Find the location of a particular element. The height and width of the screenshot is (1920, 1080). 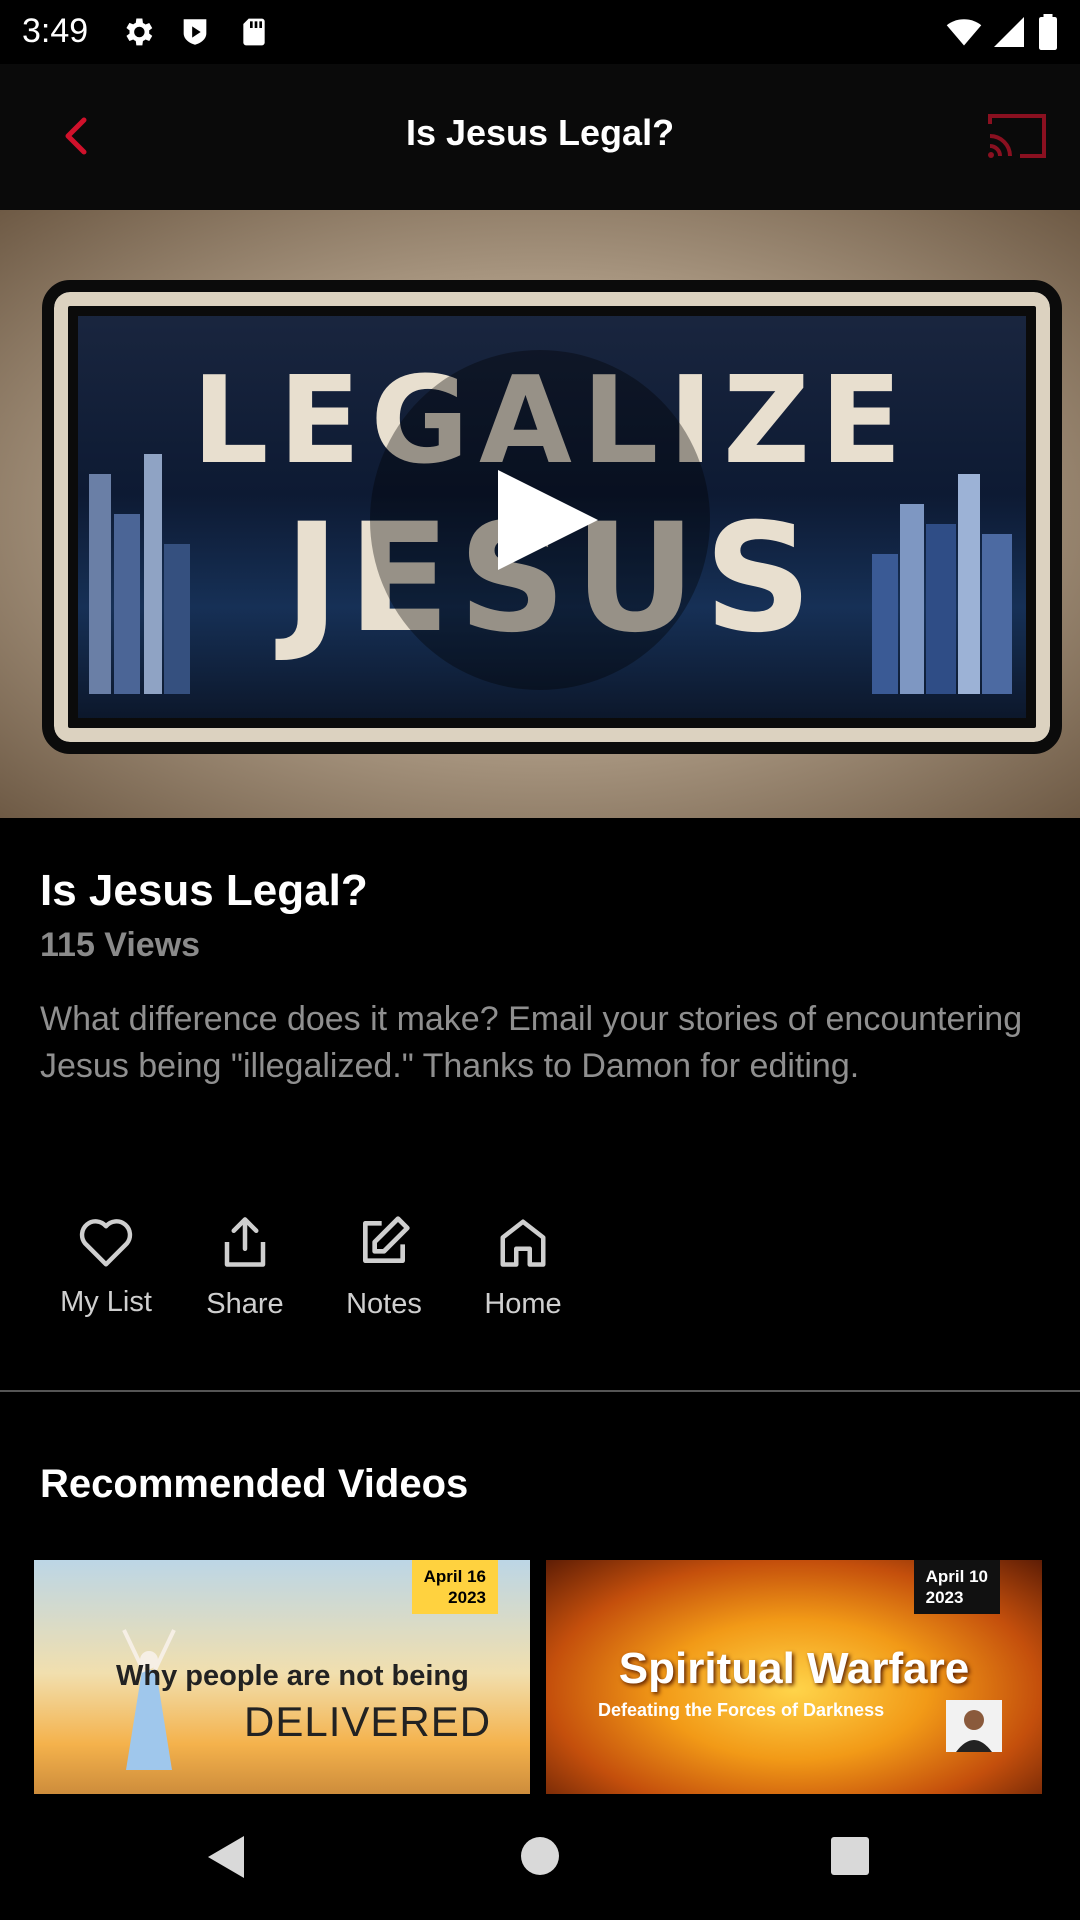

recommended-title: Recommended Videos is located at coordinates (254, 1484).